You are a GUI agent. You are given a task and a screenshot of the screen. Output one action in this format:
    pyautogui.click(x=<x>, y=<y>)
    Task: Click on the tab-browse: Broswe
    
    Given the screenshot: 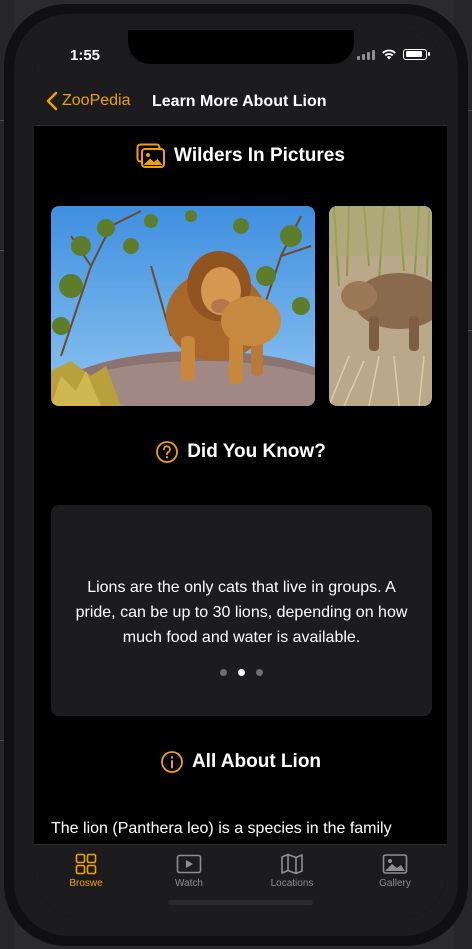 What is the action you would take?
    pyautogui.click(x=86, y=871)
    